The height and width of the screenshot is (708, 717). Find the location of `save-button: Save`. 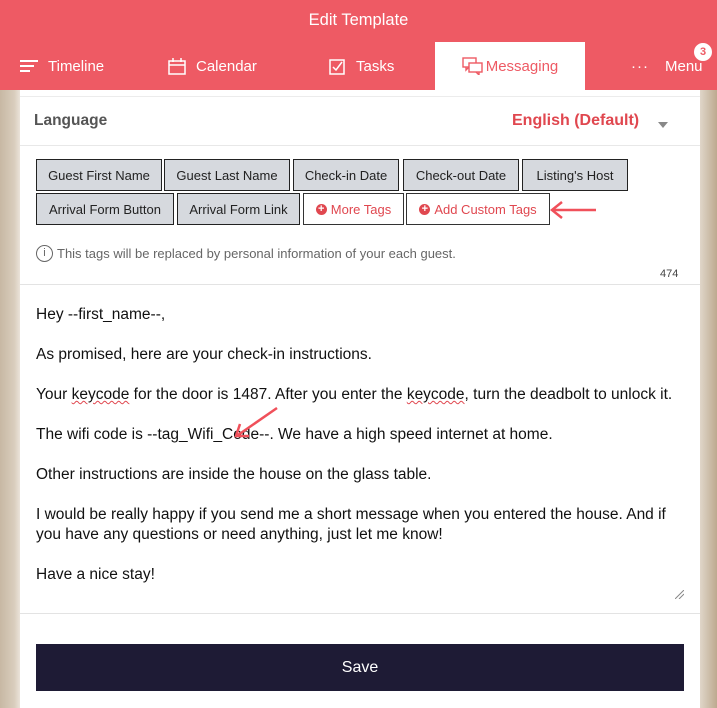

save-button: Save is located at coordinates (360, 667).